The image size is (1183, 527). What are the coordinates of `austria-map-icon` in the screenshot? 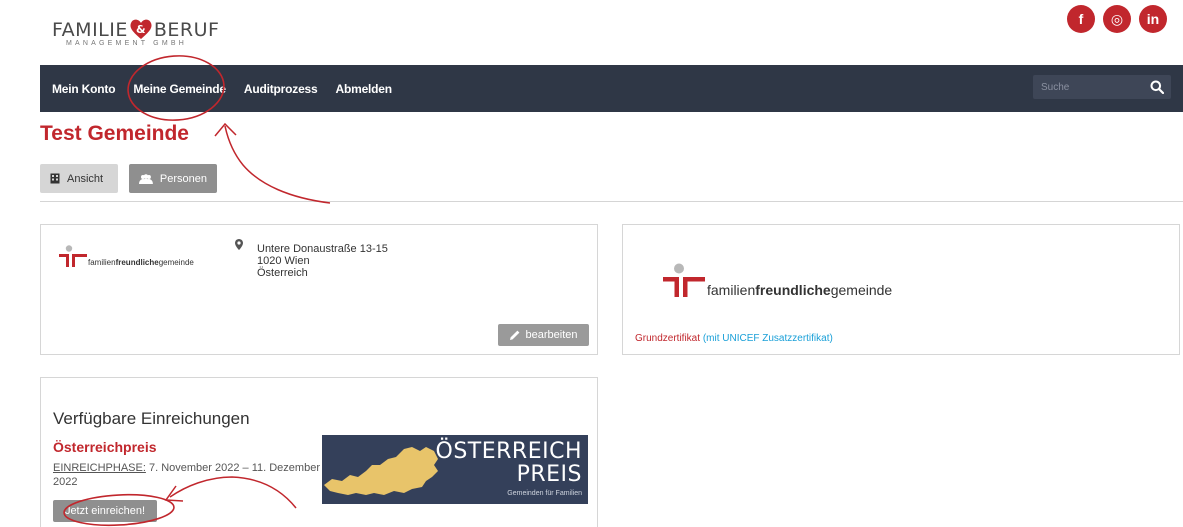 It's located at (381, 471).